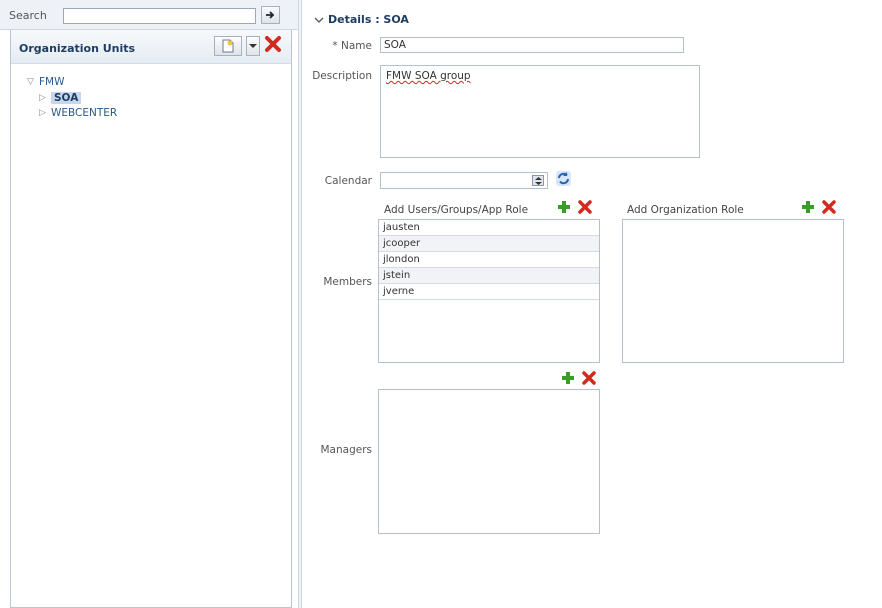 This screenshot has height=608, width=882. I want to click on tree-node-label: WEBCENTER, so click(84, 112).